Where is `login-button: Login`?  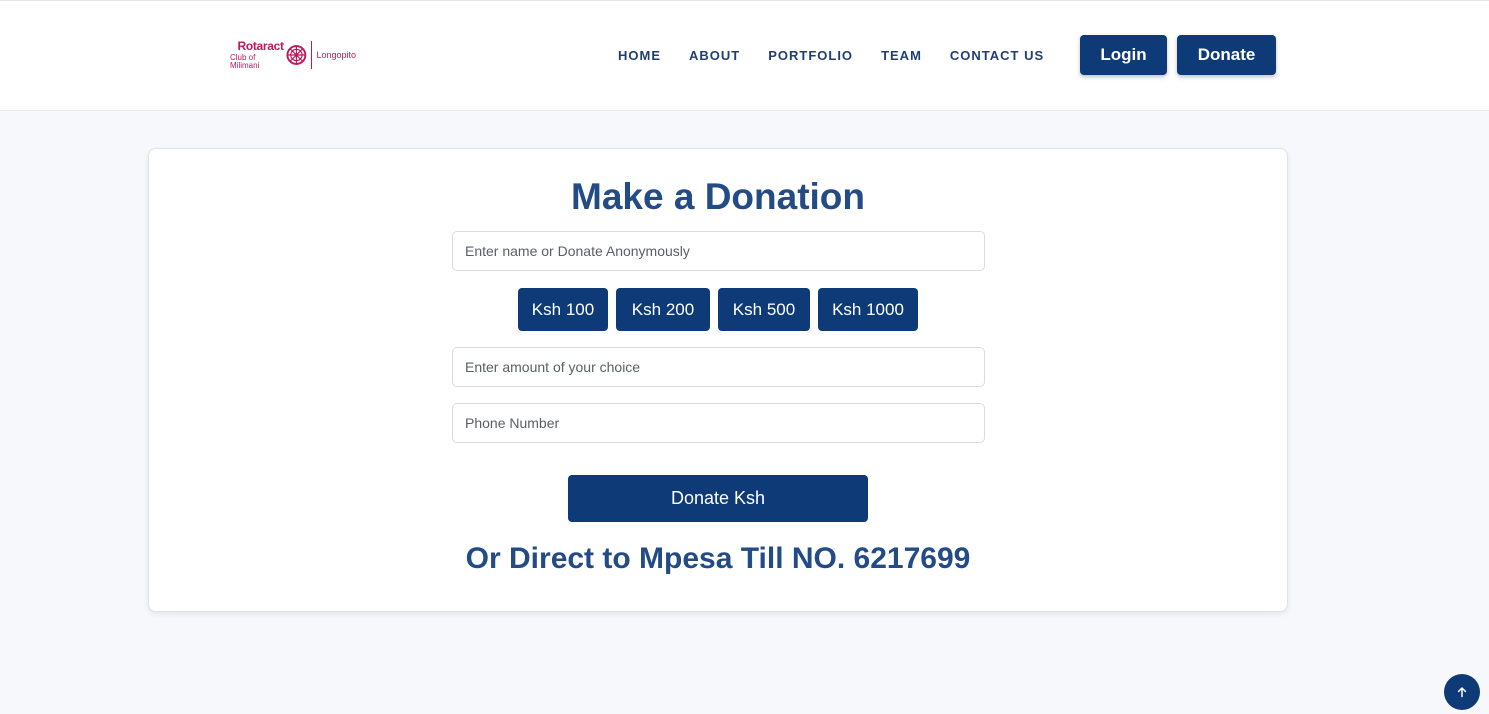 login-button: Login is located at coordinates (1123, 55).